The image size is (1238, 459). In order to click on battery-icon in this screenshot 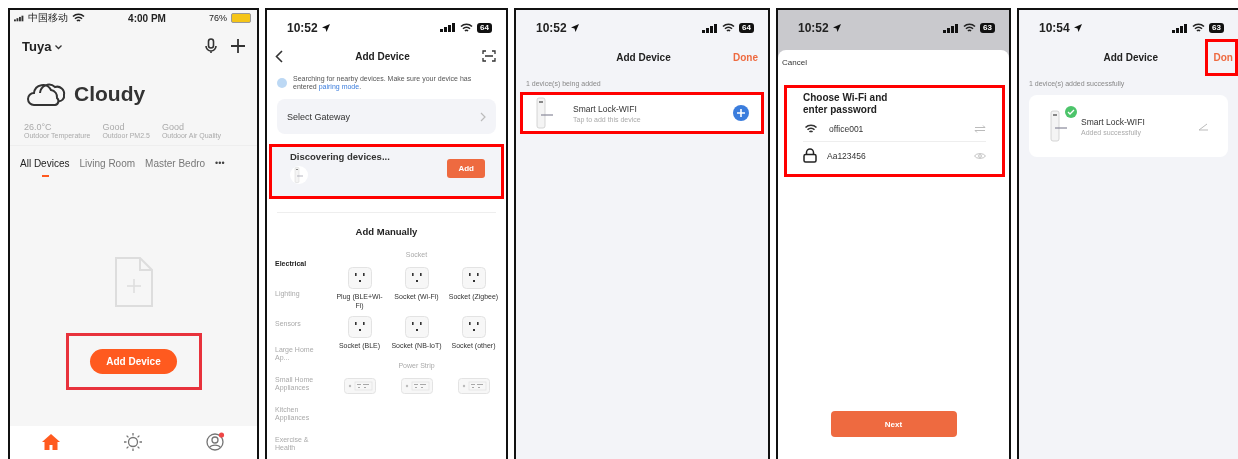, I will do `click(241, 18)`.